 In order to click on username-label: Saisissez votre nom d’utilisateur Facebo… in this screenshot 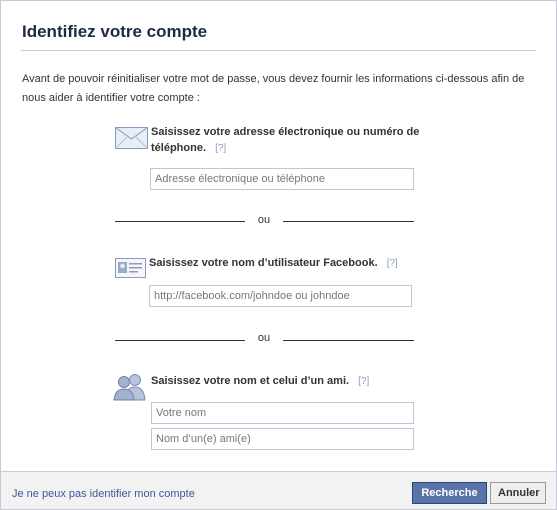, I will do `click(273, 263)`.